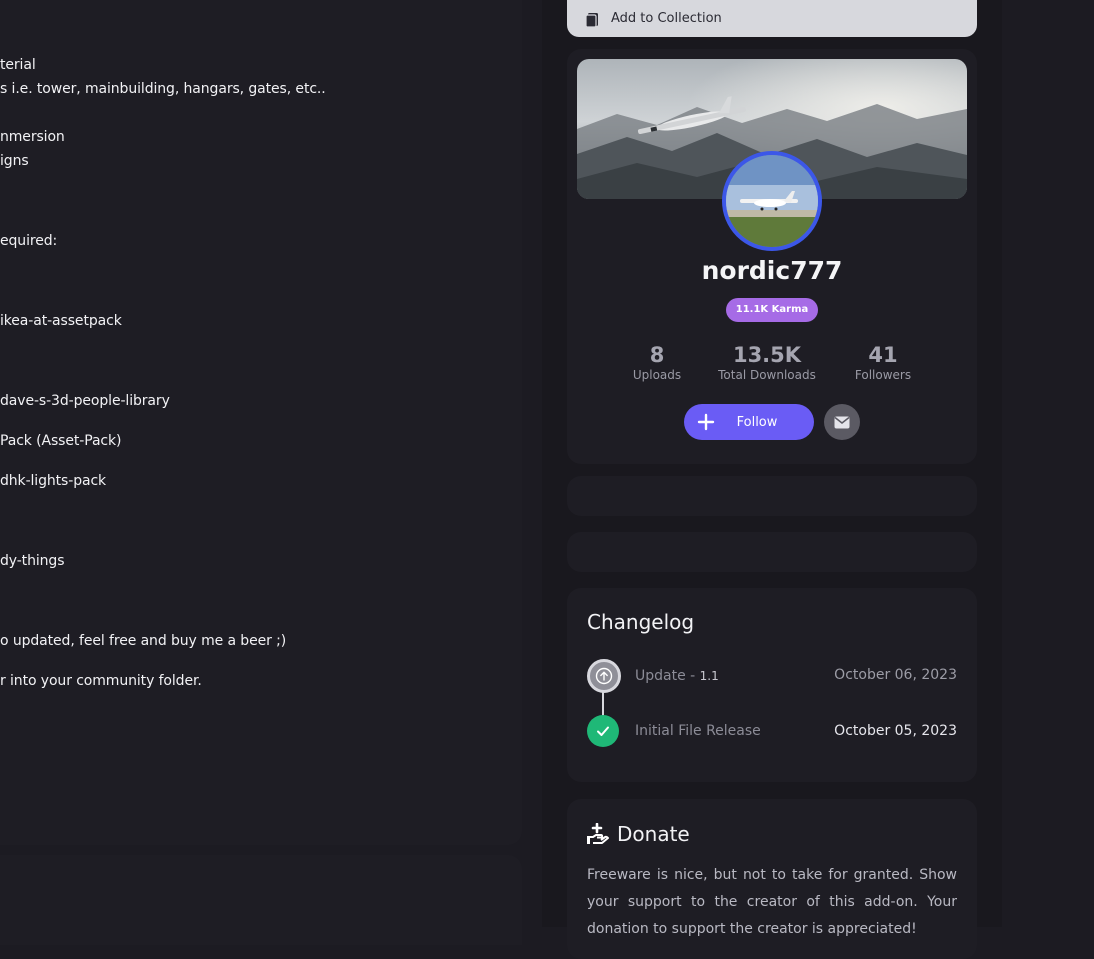 The width and height of the screenshot is (1094, 959). Describe the element at coordinates (18, 65) in the screenshot. I see `description-line: terial` at that location.